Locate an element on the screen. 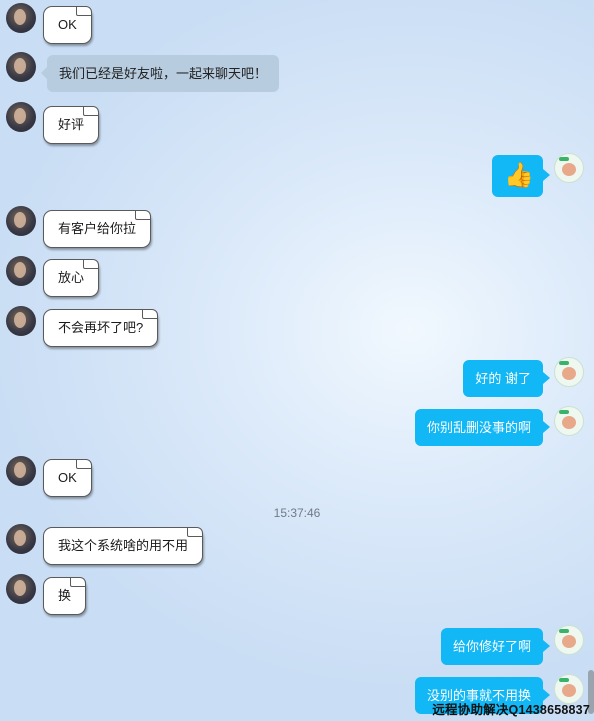 This screenshot has width=594, height=721. message-text: 好评 is located at coordinates (71, 124).